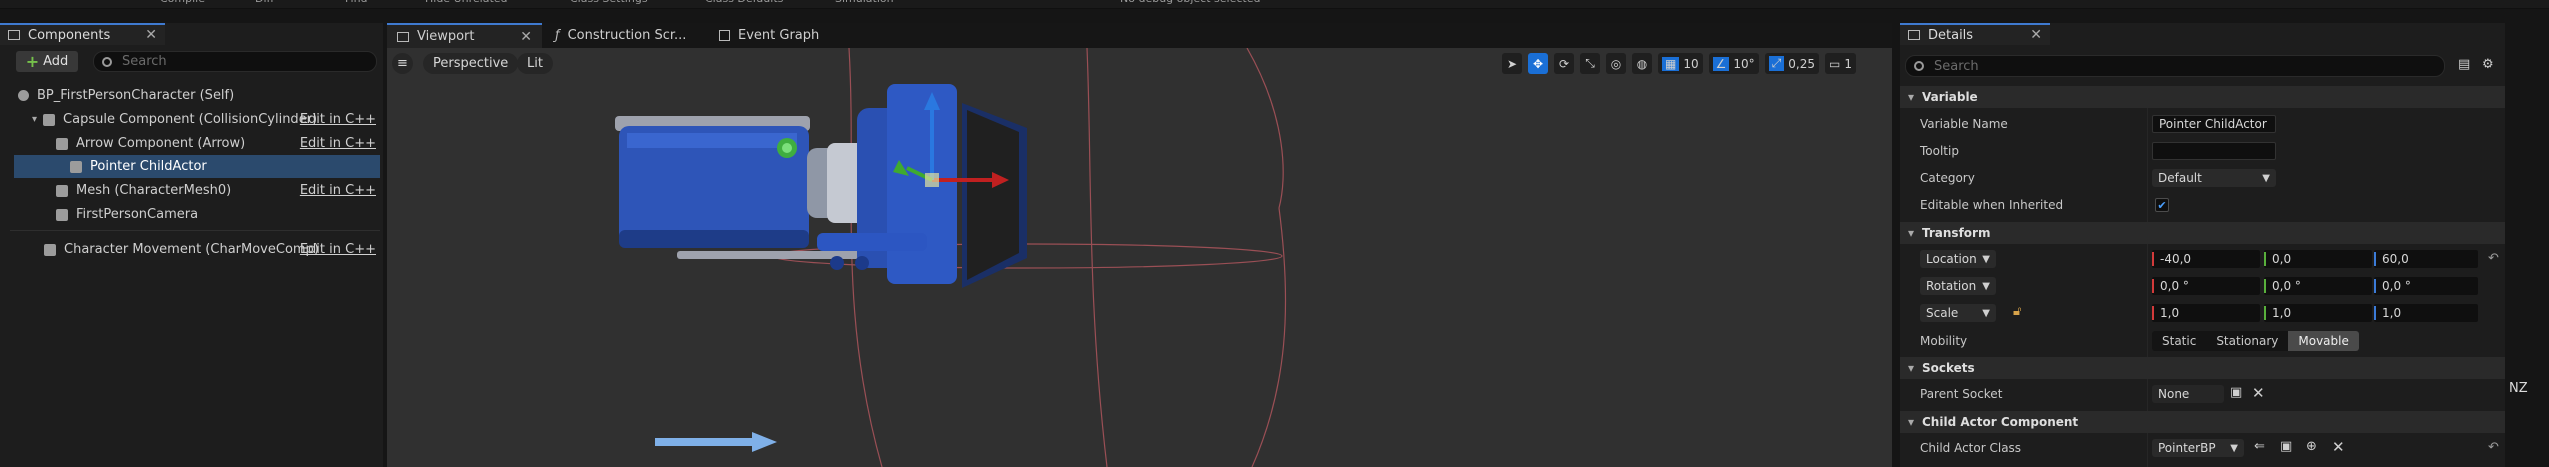  What do you see at coordinates (1951, 35) in the screenshot?
I see `details-tab-label: Details` at bounding box center [1951, 35].